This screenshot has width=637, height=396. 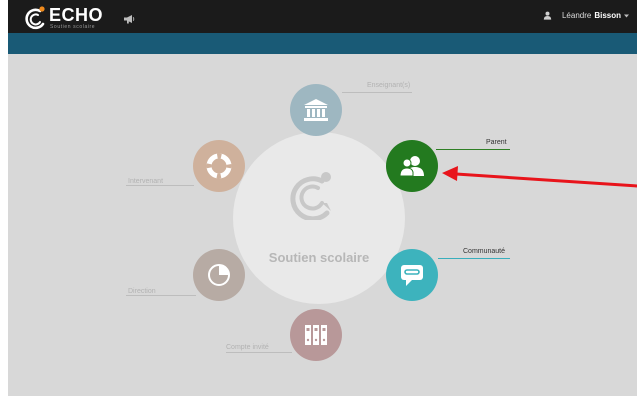 I want to click on intervenant-line, so click(x=160, y=185).